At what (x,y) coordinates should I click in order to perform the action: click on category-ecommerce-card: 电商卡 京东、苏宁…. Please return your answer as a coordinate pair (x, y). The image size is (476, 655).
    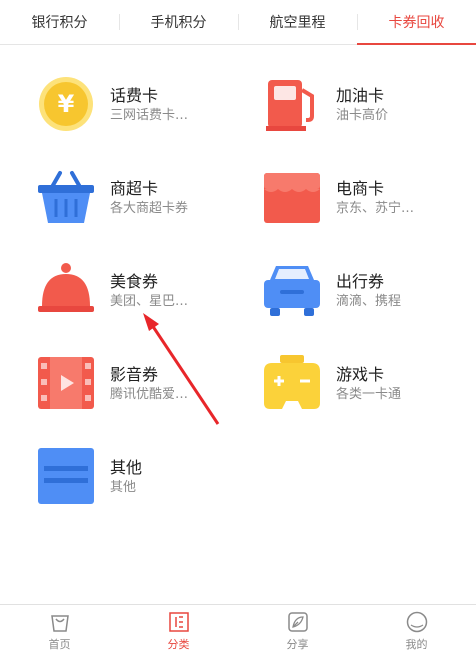
    Looking at the image, I should click on (370, 208).